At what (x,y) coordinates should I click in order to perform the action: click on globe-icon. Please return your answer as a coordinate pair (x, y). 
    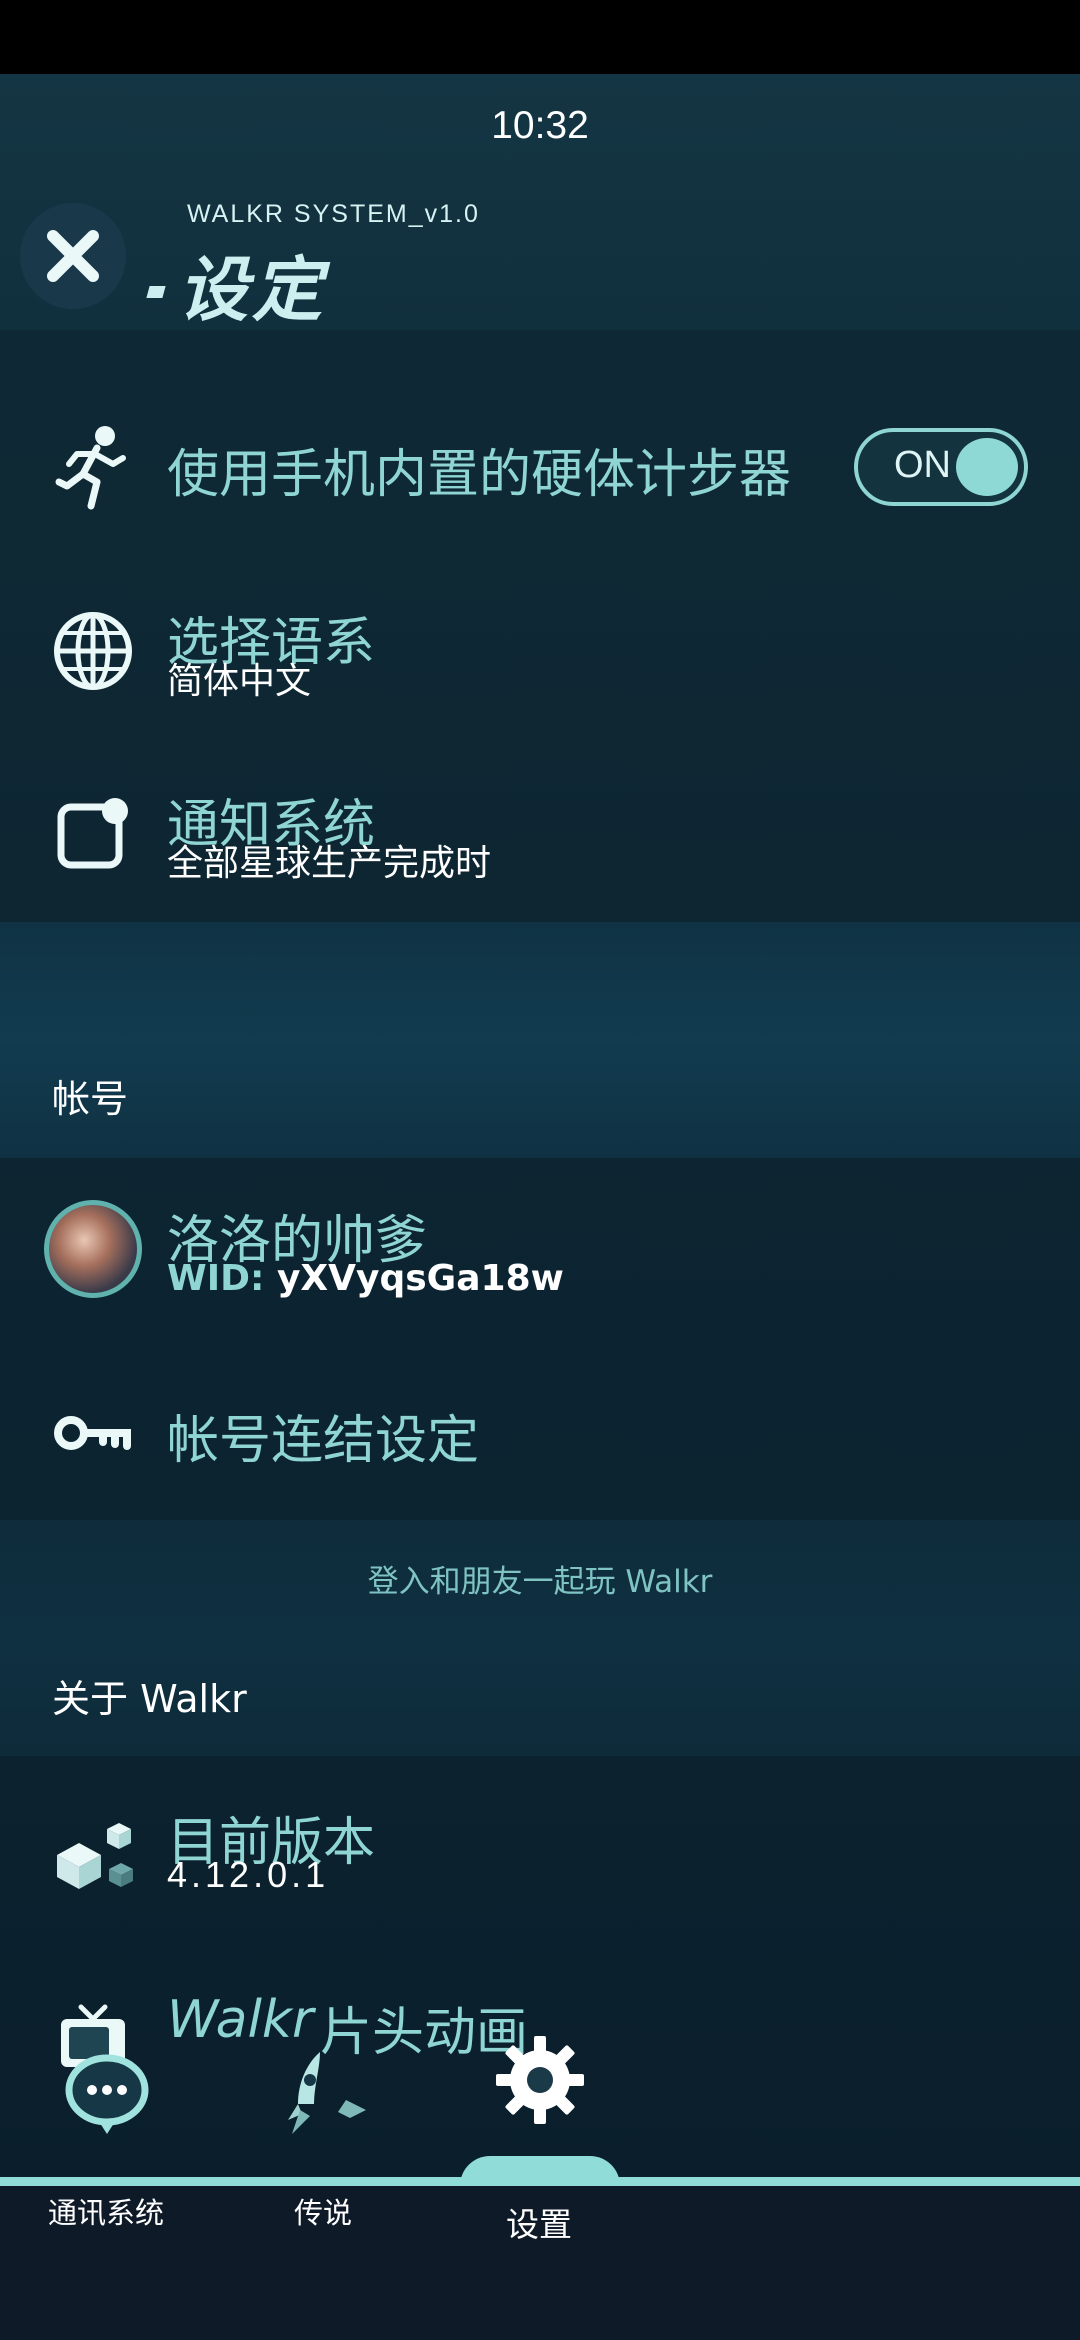
    Looking at the image, I should click on (93, 651).